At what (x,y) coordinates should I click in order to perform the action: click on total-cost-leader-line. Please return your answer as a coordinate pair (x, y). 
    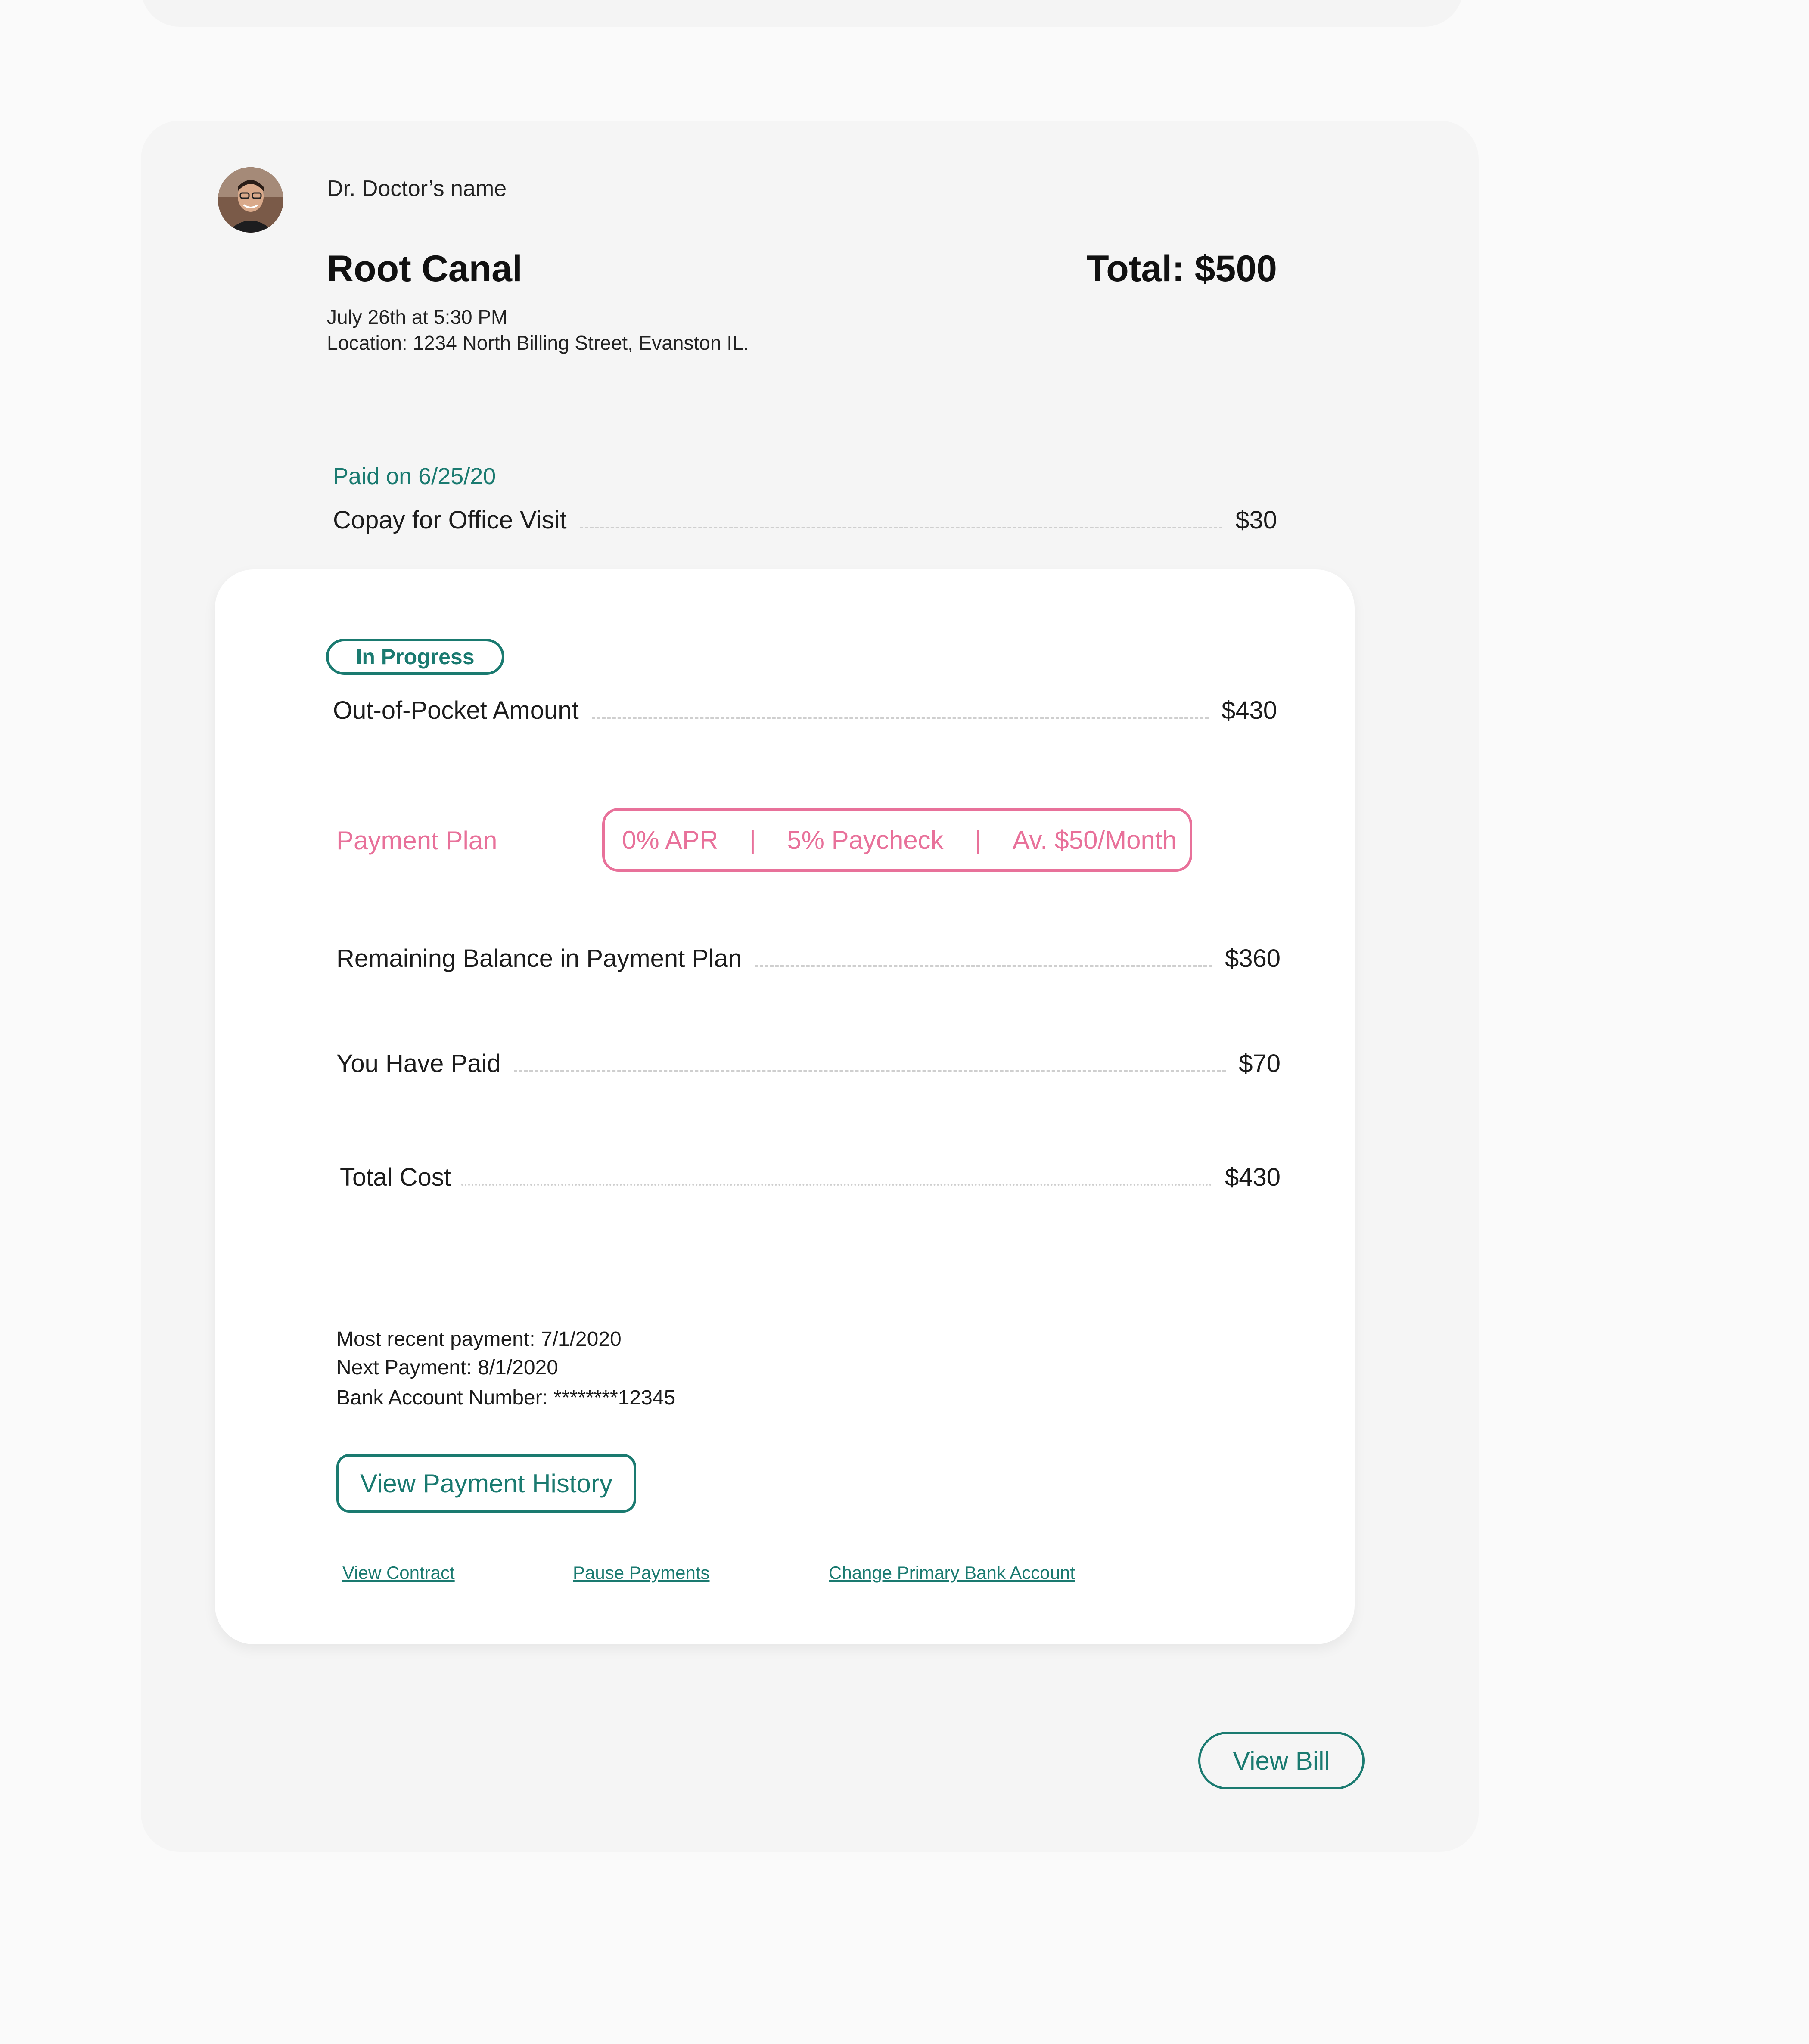
    Looking at the image, I should click on (836, 1185).